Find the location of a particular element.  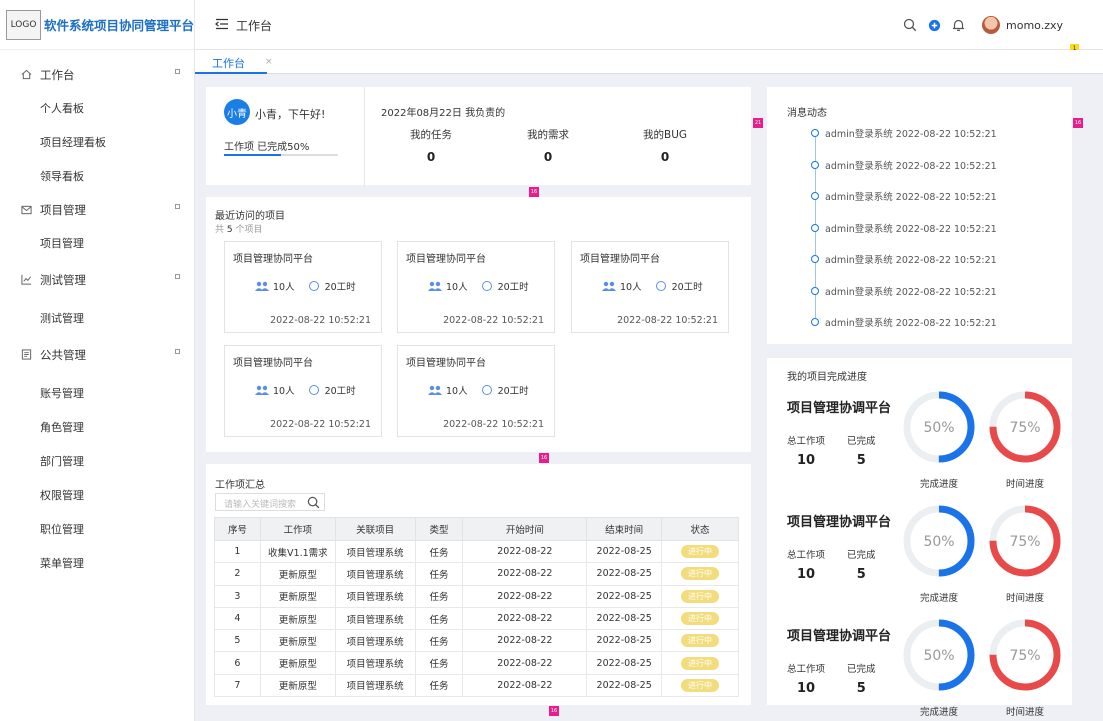

total-stat: 总工作项 10 is located at coordinates (806, 564).